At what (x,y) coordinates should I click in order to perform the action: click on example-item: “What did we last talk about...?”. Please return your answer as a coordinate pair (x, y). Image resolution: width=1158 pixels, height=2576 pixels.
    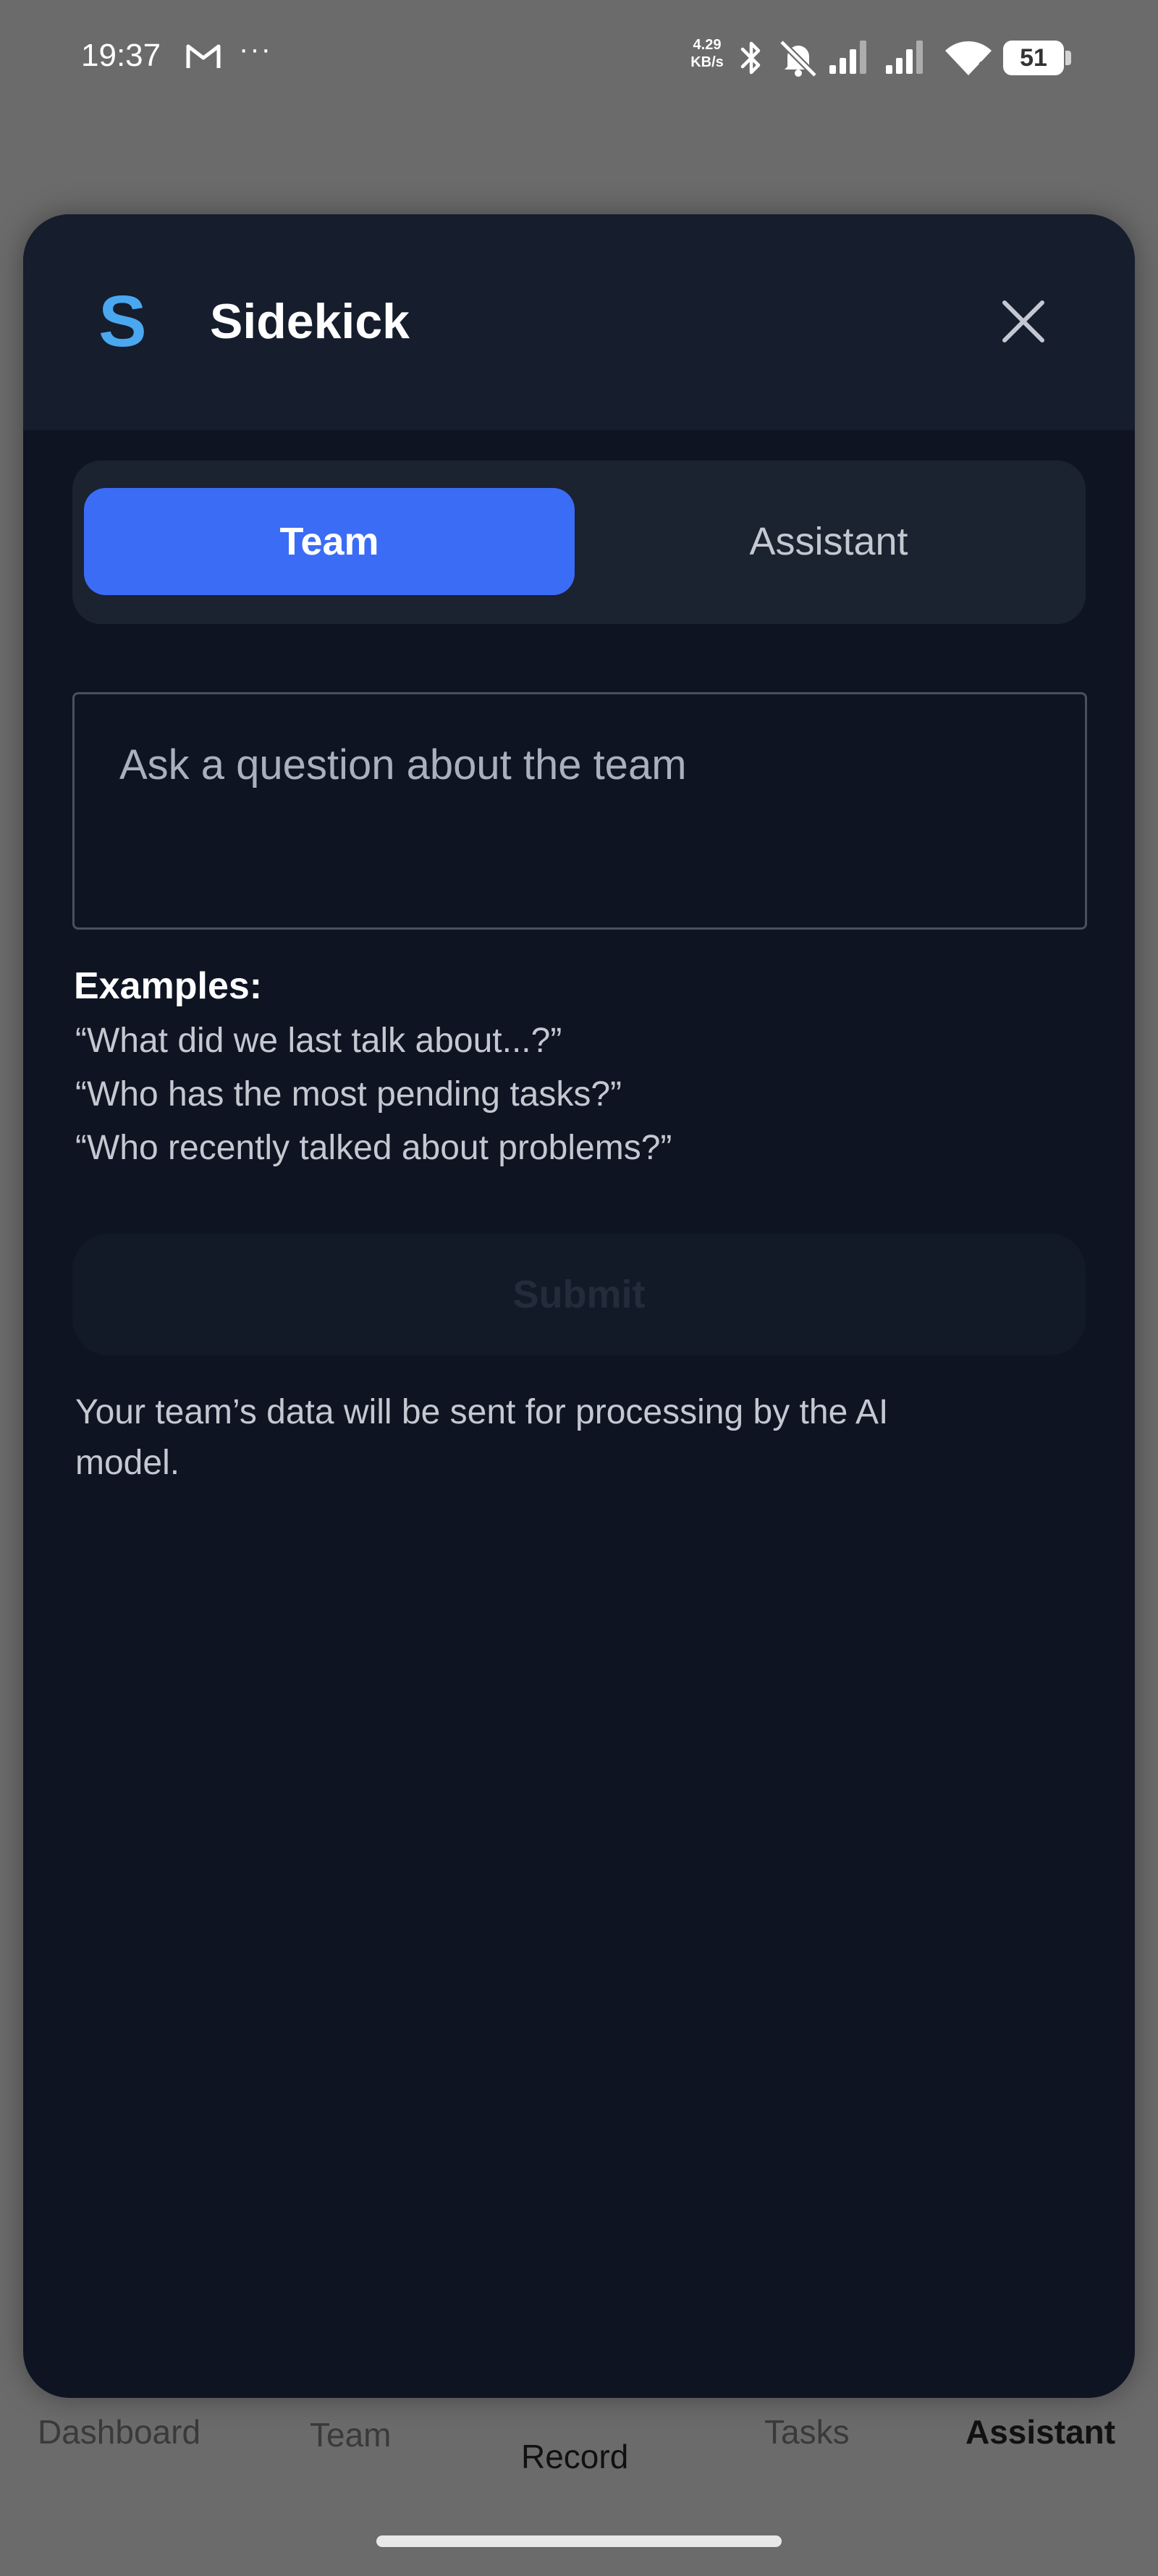
    Looking at the image, I should click on (318, 1041).